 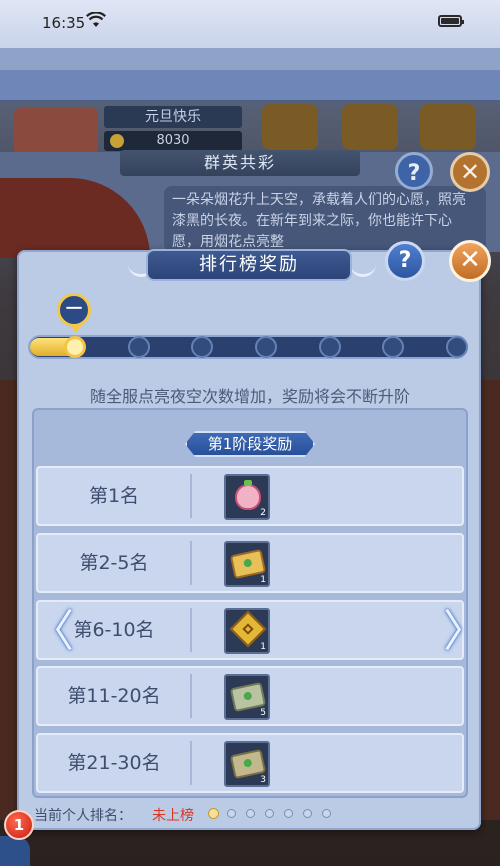 I want to click on help-button: ?, so click(x=405, y=261).